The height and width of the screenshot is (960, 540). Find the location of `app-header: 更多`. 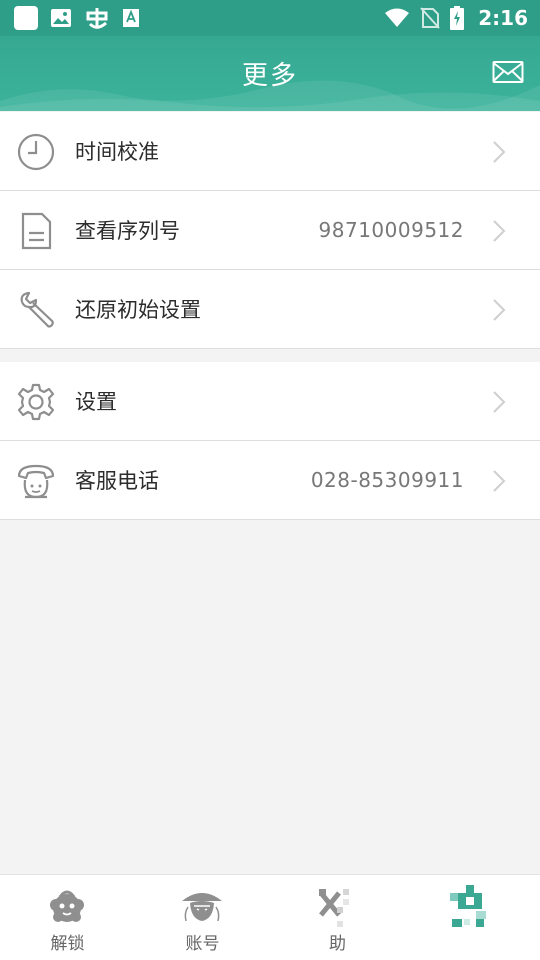

app-header: 更多 is located at coordinates (270, 73).